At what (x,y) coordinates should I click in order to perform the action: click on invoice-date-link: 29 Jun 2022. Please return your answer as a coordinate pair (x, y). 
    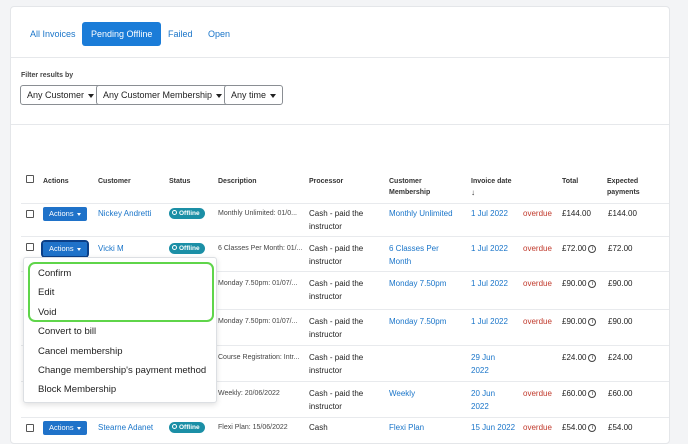
    Looking at the image, I should click on (483, 364).